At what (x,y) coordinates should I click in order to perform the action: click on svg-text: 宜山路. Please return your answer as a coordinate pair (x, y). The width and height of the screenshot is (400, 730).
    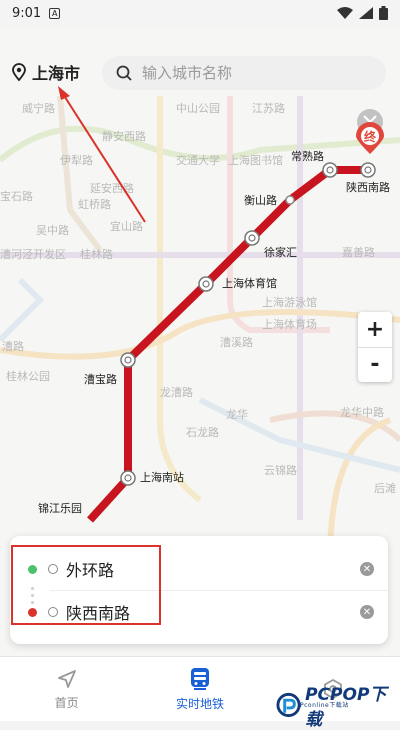
    Looking at the image, I should click on (126, 226).